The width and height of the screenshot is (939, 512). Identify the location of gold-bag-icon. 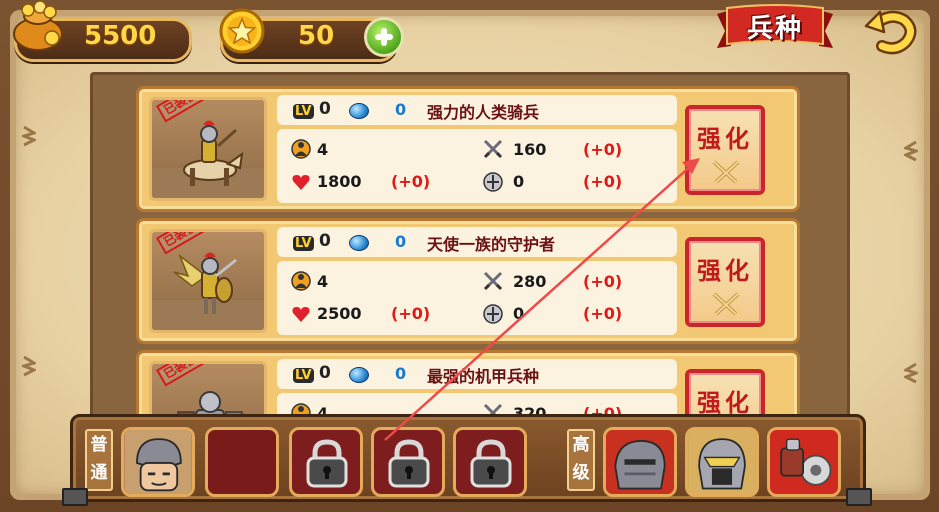
(38, 25).